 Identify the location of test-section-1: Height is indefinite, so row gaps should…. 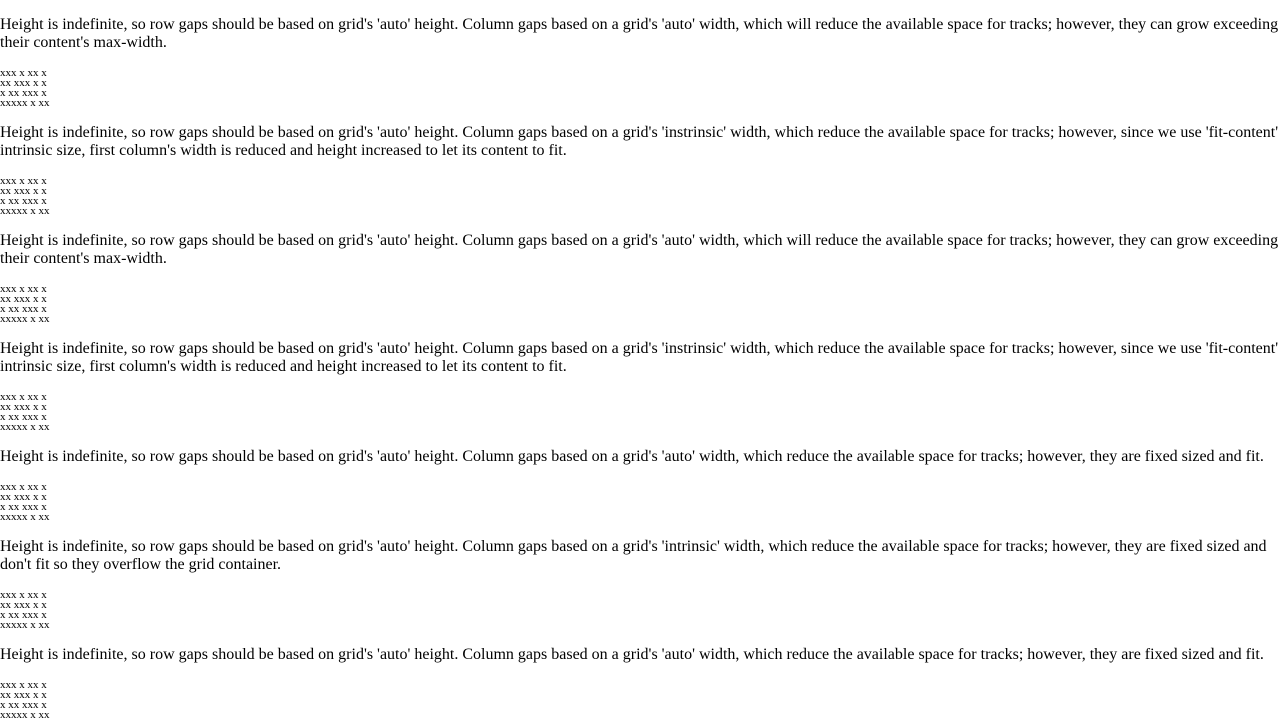
(640, 62).